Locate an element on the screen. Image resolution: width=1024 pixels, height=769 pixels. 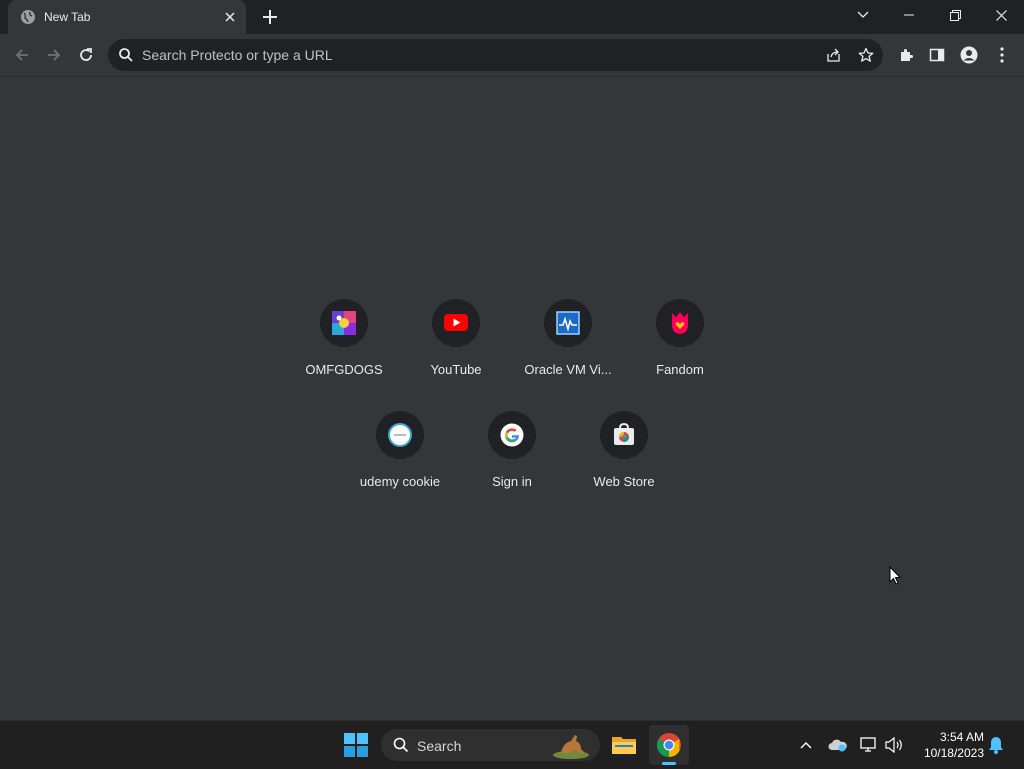
chrome-icon is located at coordinates (668, 745).